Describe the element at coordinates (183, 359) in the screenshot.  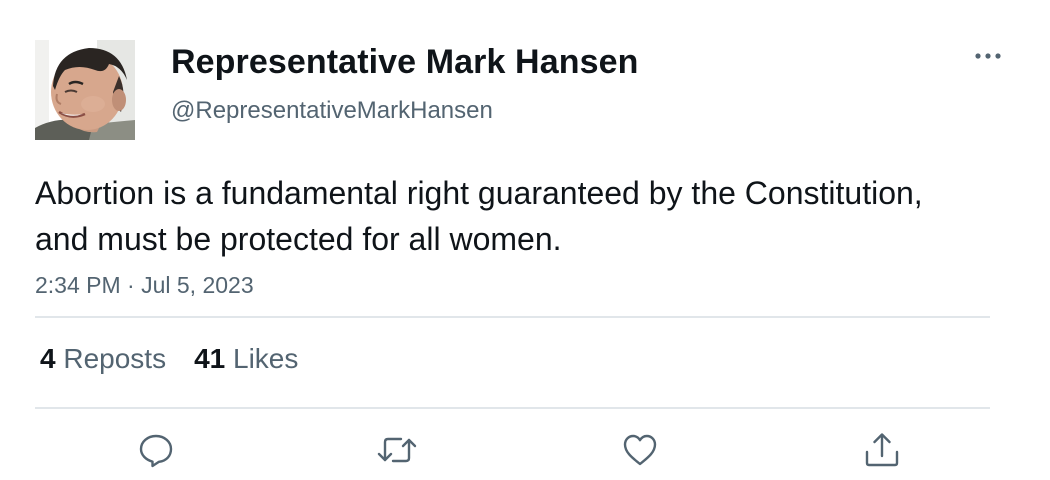
I see `engagement-stats: 4 Reposts 41 Likes` at that location.